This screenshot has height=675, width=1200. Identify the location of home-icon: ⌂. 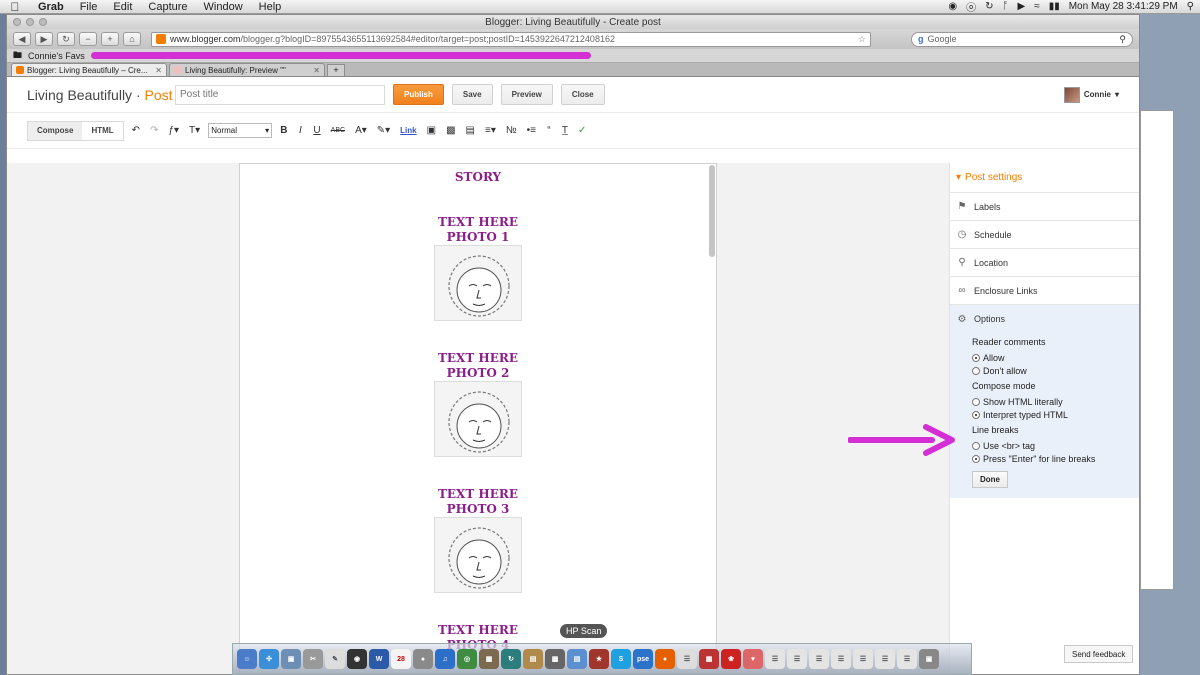
(132, 39).